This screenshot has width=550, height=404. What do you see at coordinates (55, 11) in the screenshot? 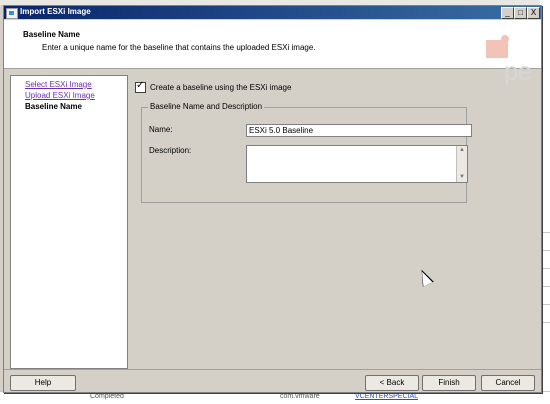
I see `dialog-title: Import ESXi Image` at bounding box center [55, 11].